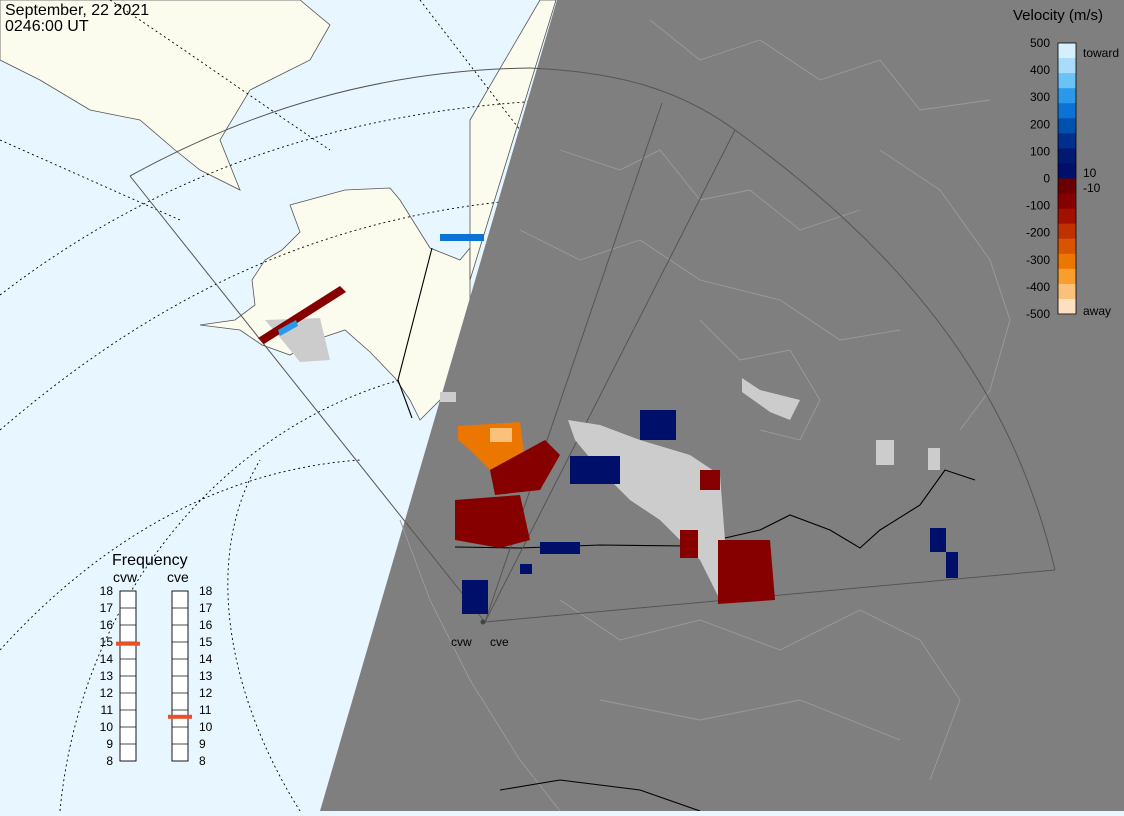 This screenshot has width=1124, height=816. I want to click on frequency-marker-cve, so click(180, 716).